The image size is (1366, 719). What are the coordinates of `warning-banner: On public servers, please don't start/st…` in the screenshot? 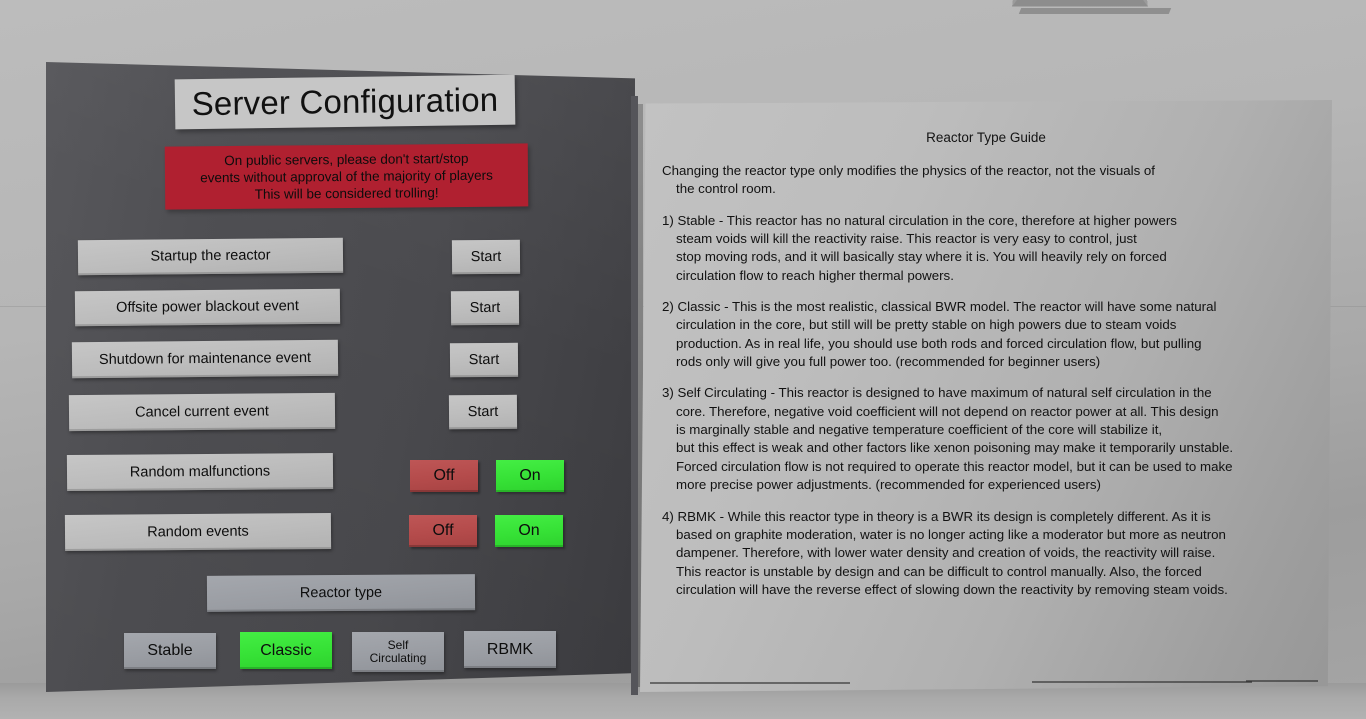 It's located at (346, 176).